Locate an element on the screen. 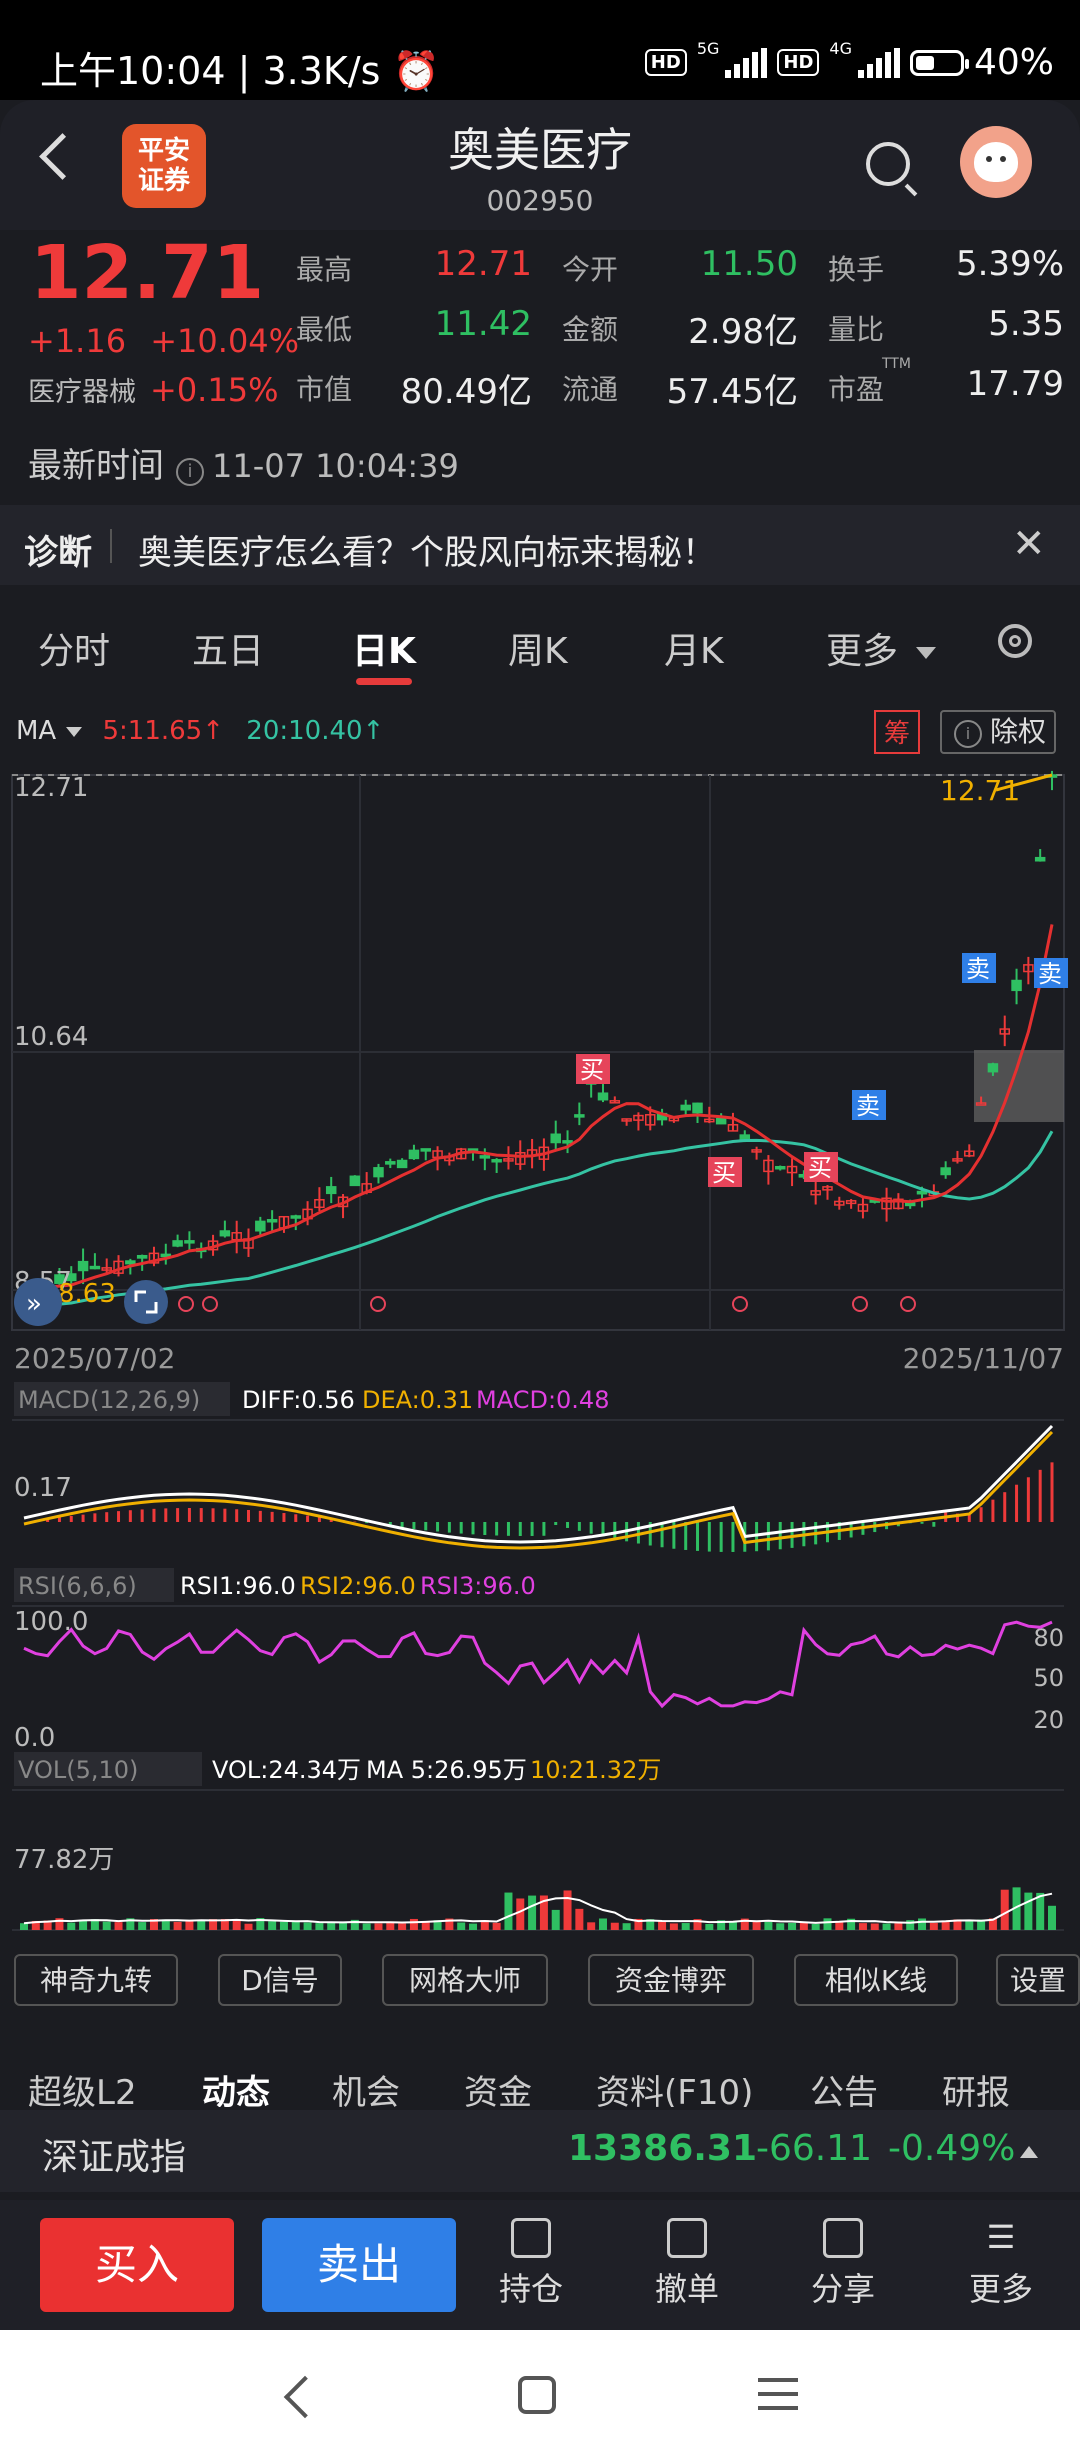 This screenshot has width=1080, height=2460. tool-button: D信号 is located at coordinates (280, 1980).